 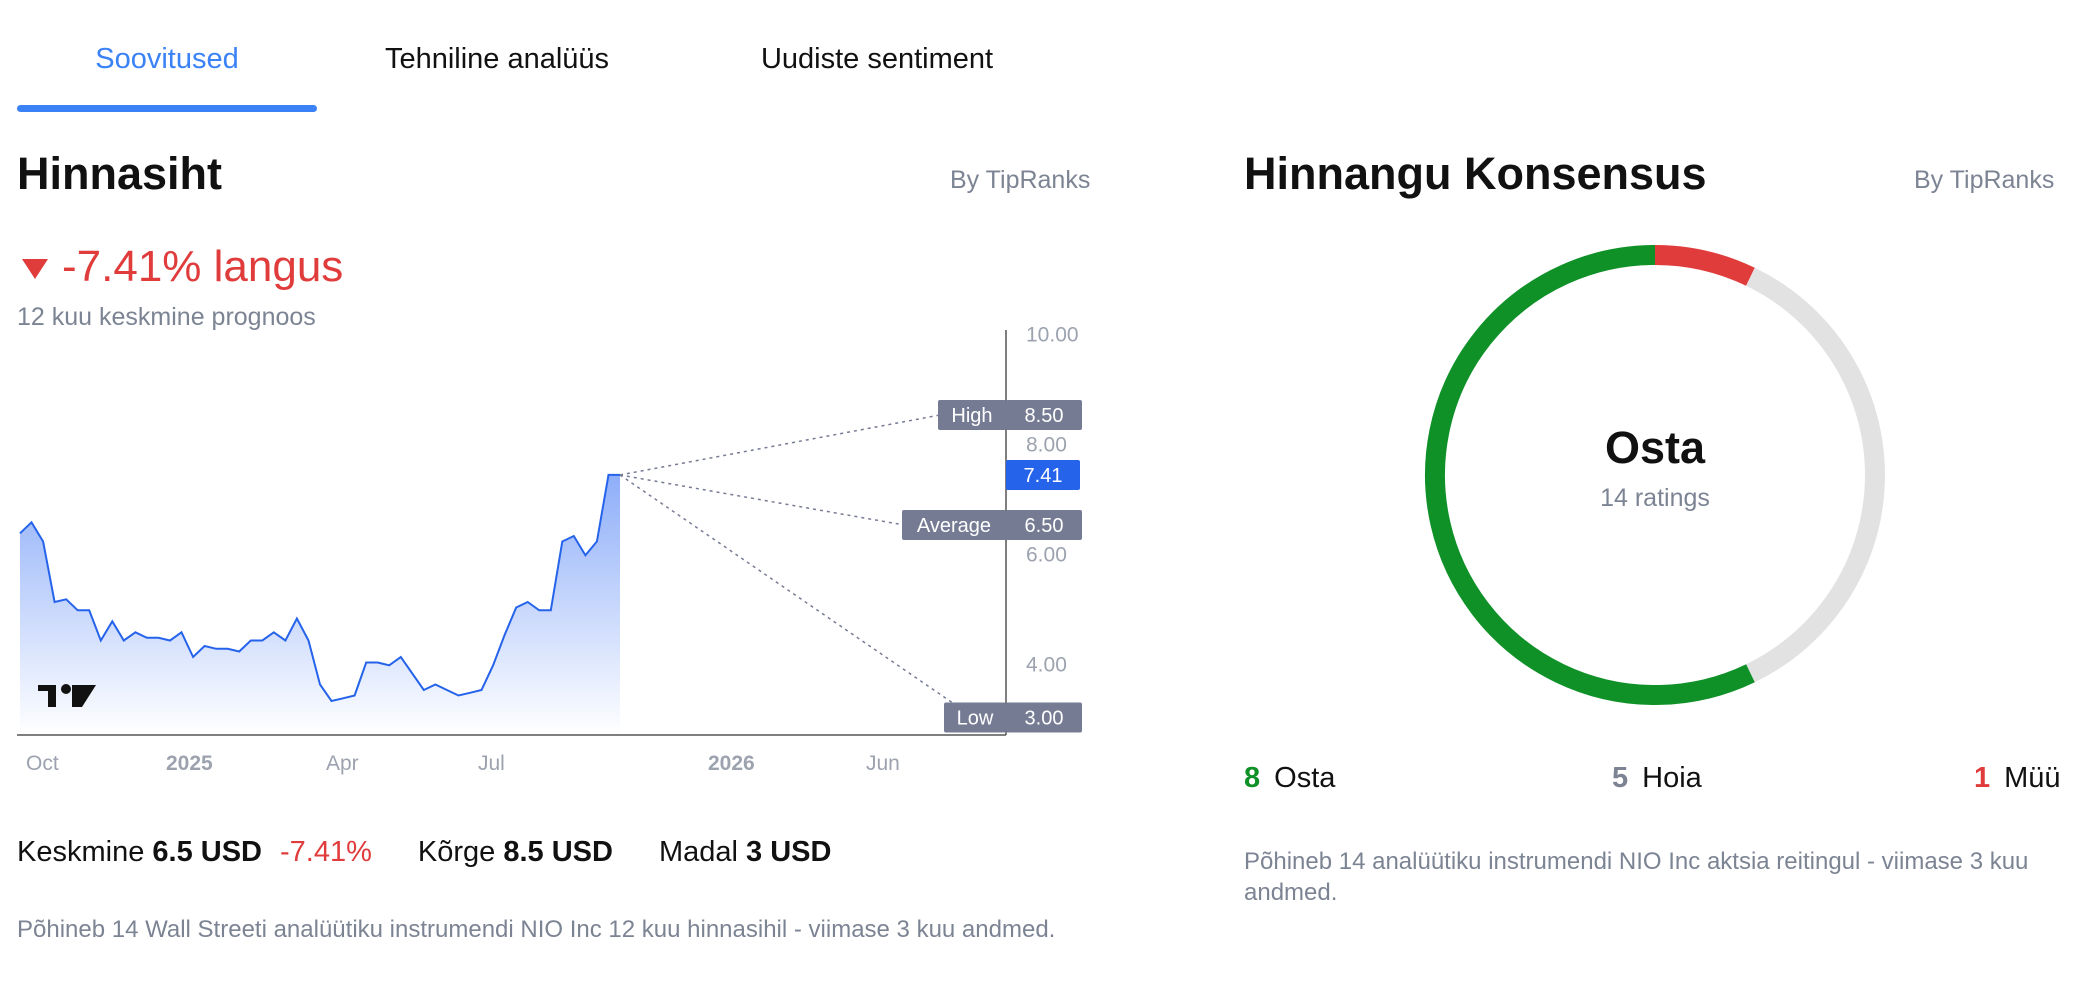 I want to click on low-value: 3 USD, so click(x=789, y=852).